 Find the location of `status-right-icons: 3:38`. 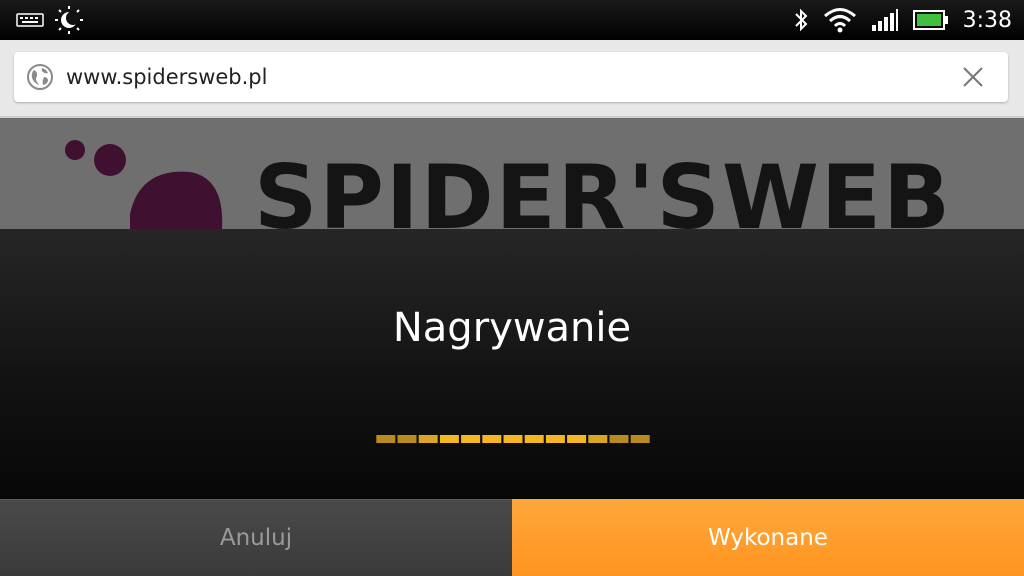

status-right-icons: 3:38 is located at coordinates (902, 20).